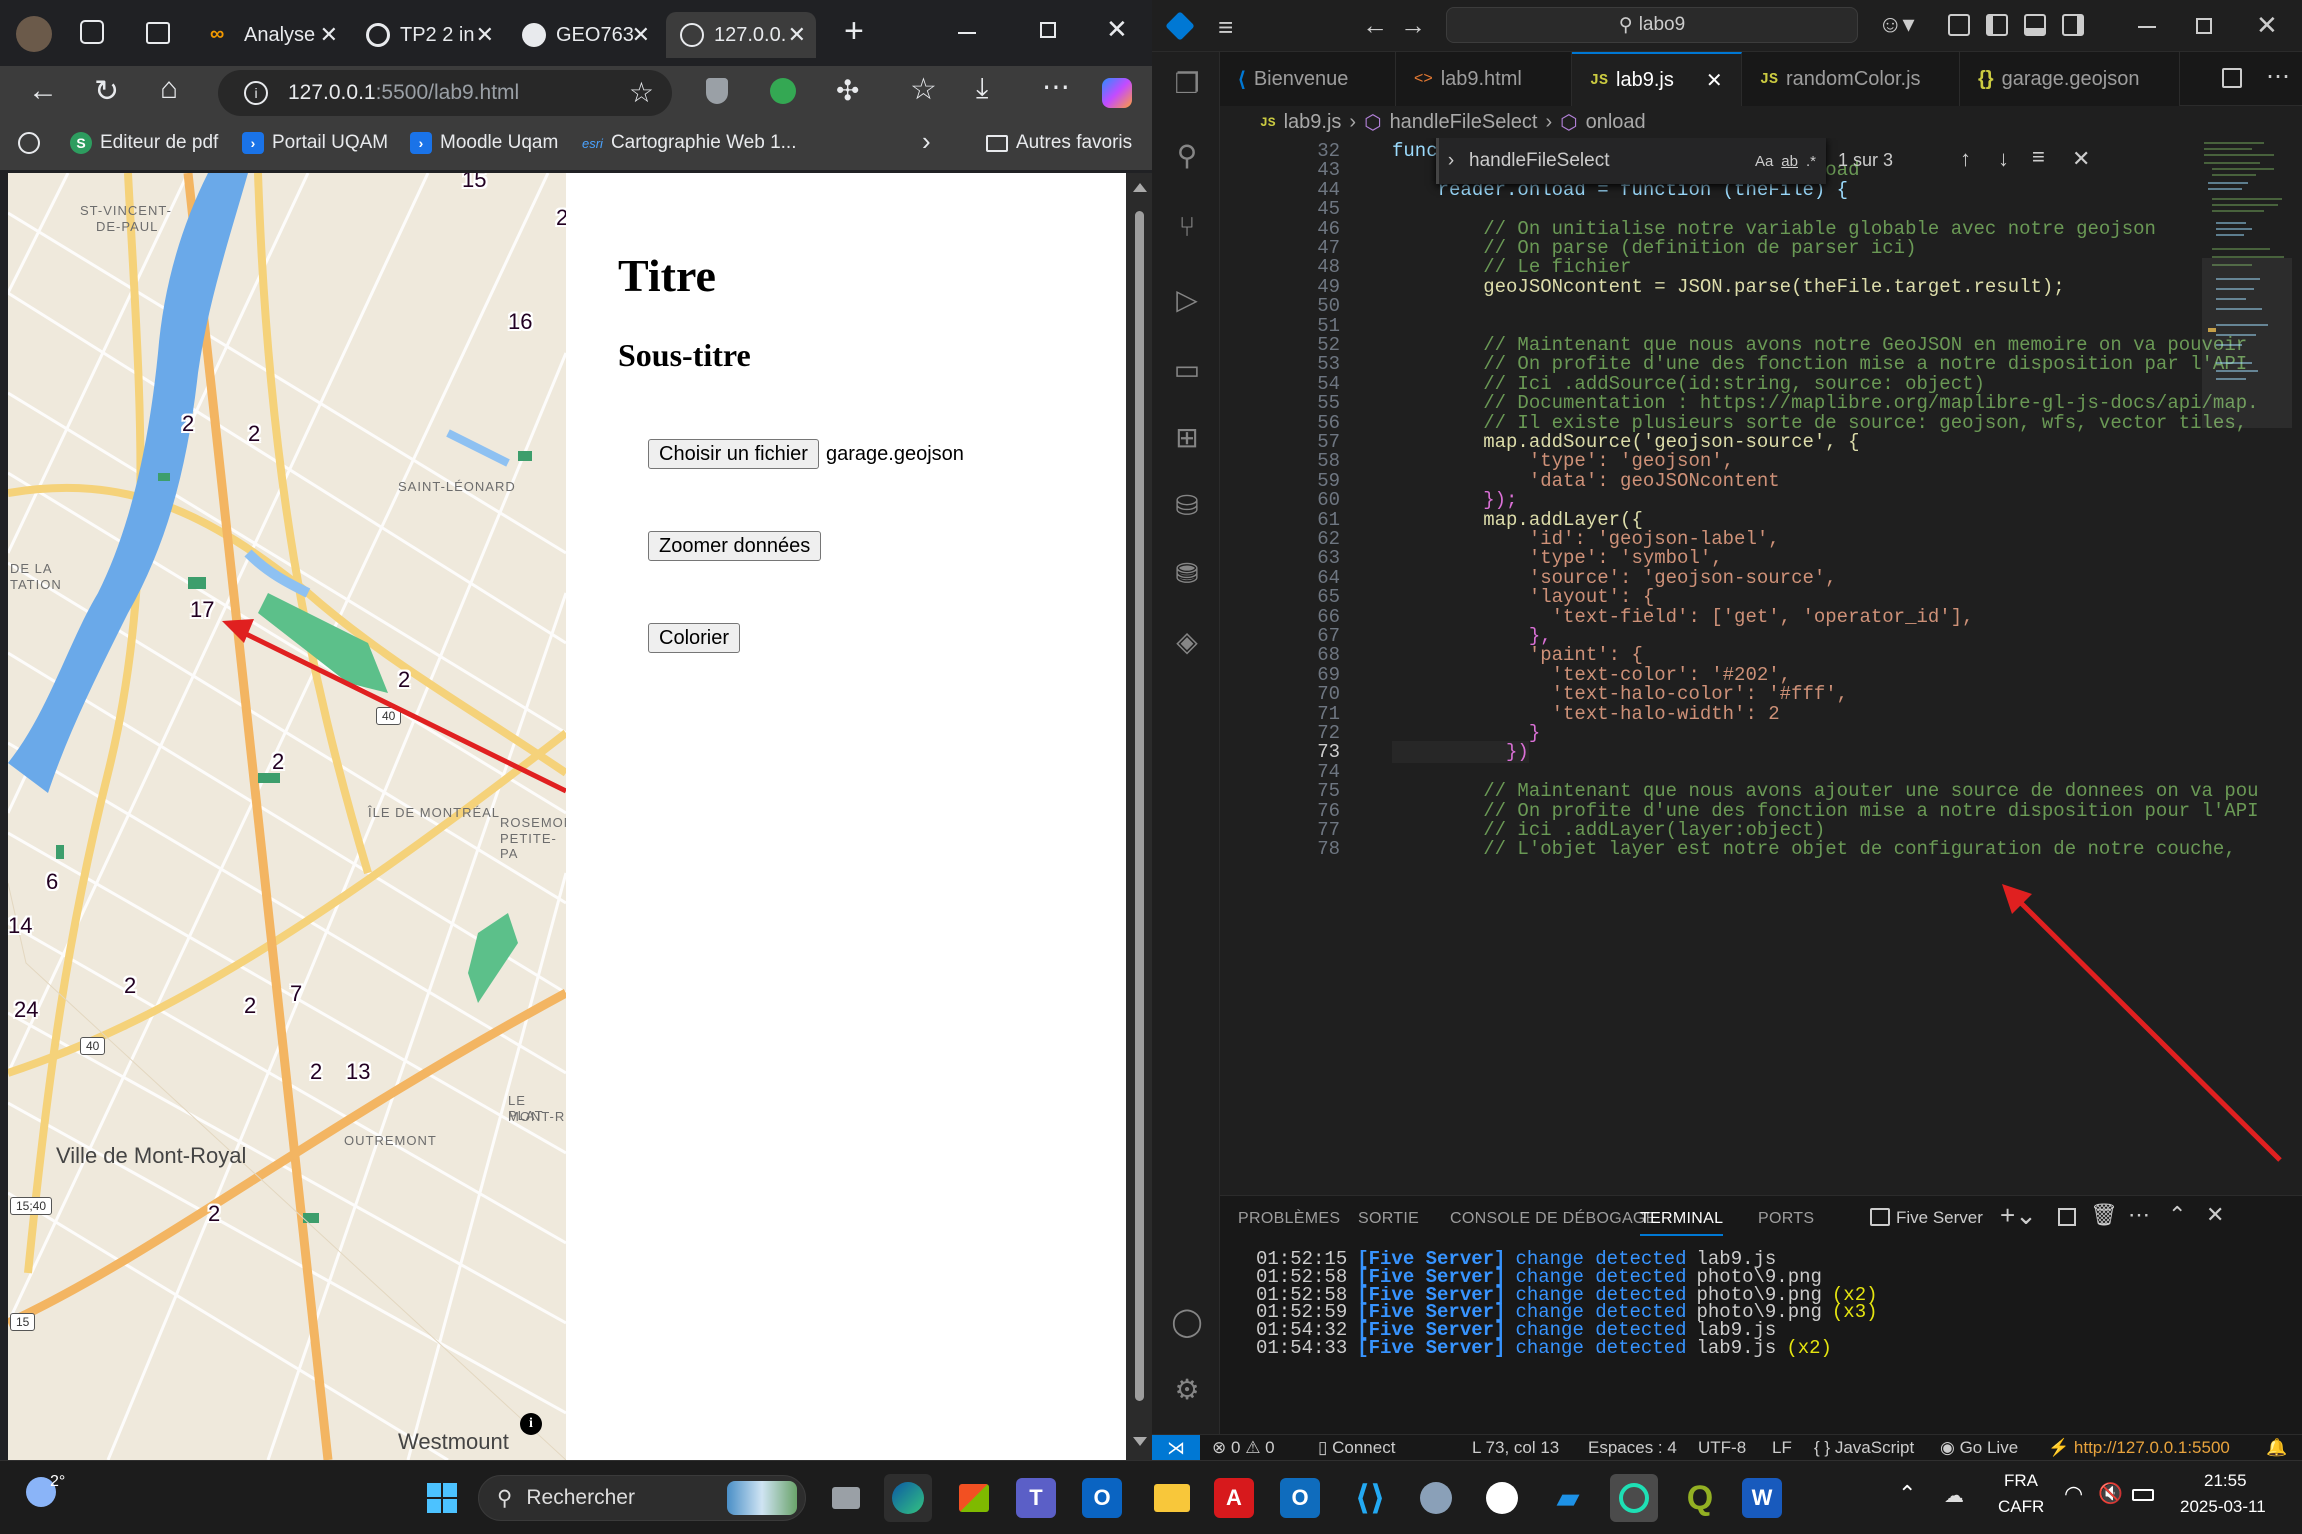  What do you see at coordinates (2021, 1481) in the screenshot?
I see `input-language: FRA` at bounding box center [2021, 1481].